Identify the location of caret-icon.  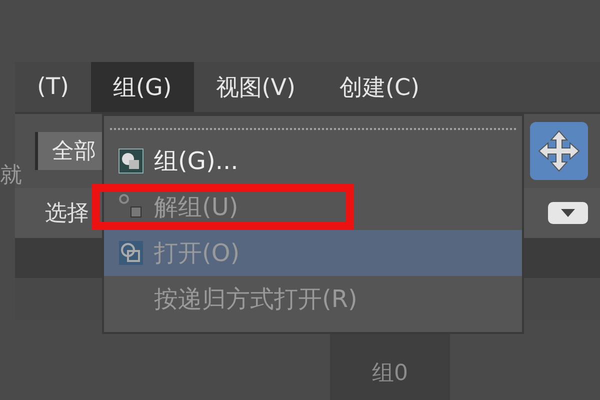
(568, 213).